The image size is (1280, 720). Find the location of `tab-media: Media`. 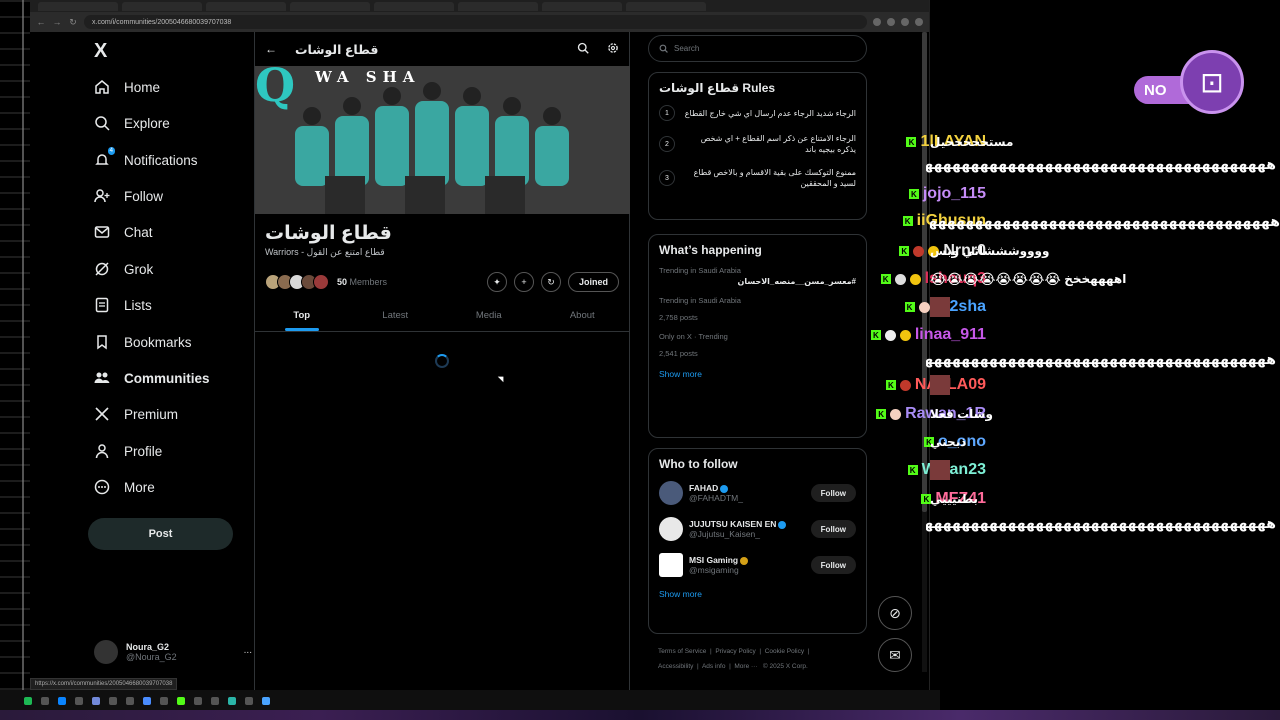

tab-media: Media is located at coordinates (489, 315).